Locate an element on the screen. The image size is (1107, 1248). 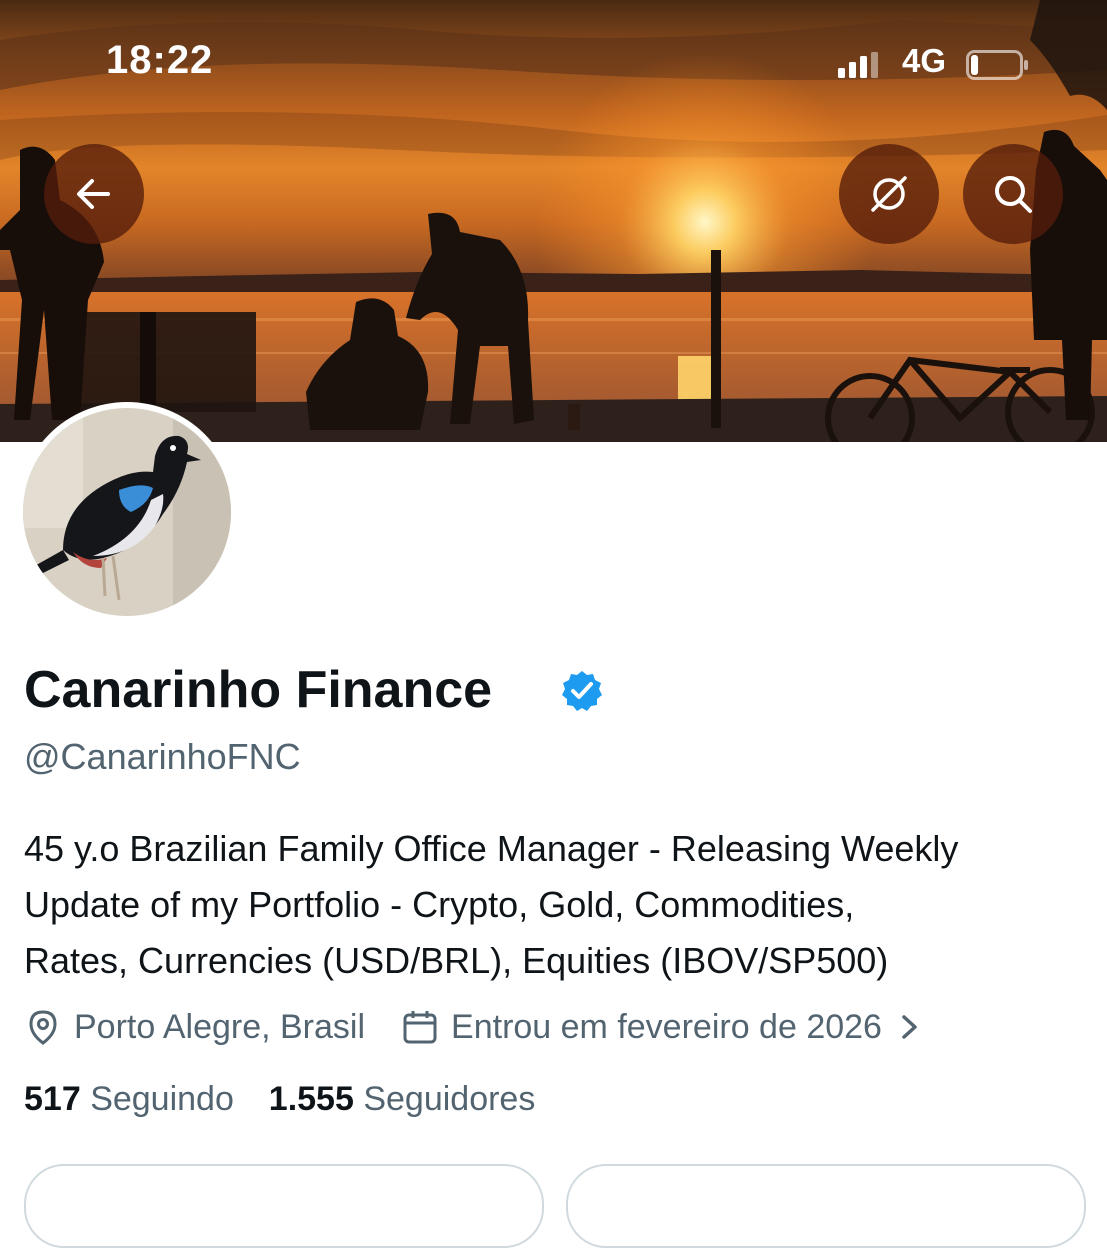
arrow-left-icon is located at coordinates (93, 194).